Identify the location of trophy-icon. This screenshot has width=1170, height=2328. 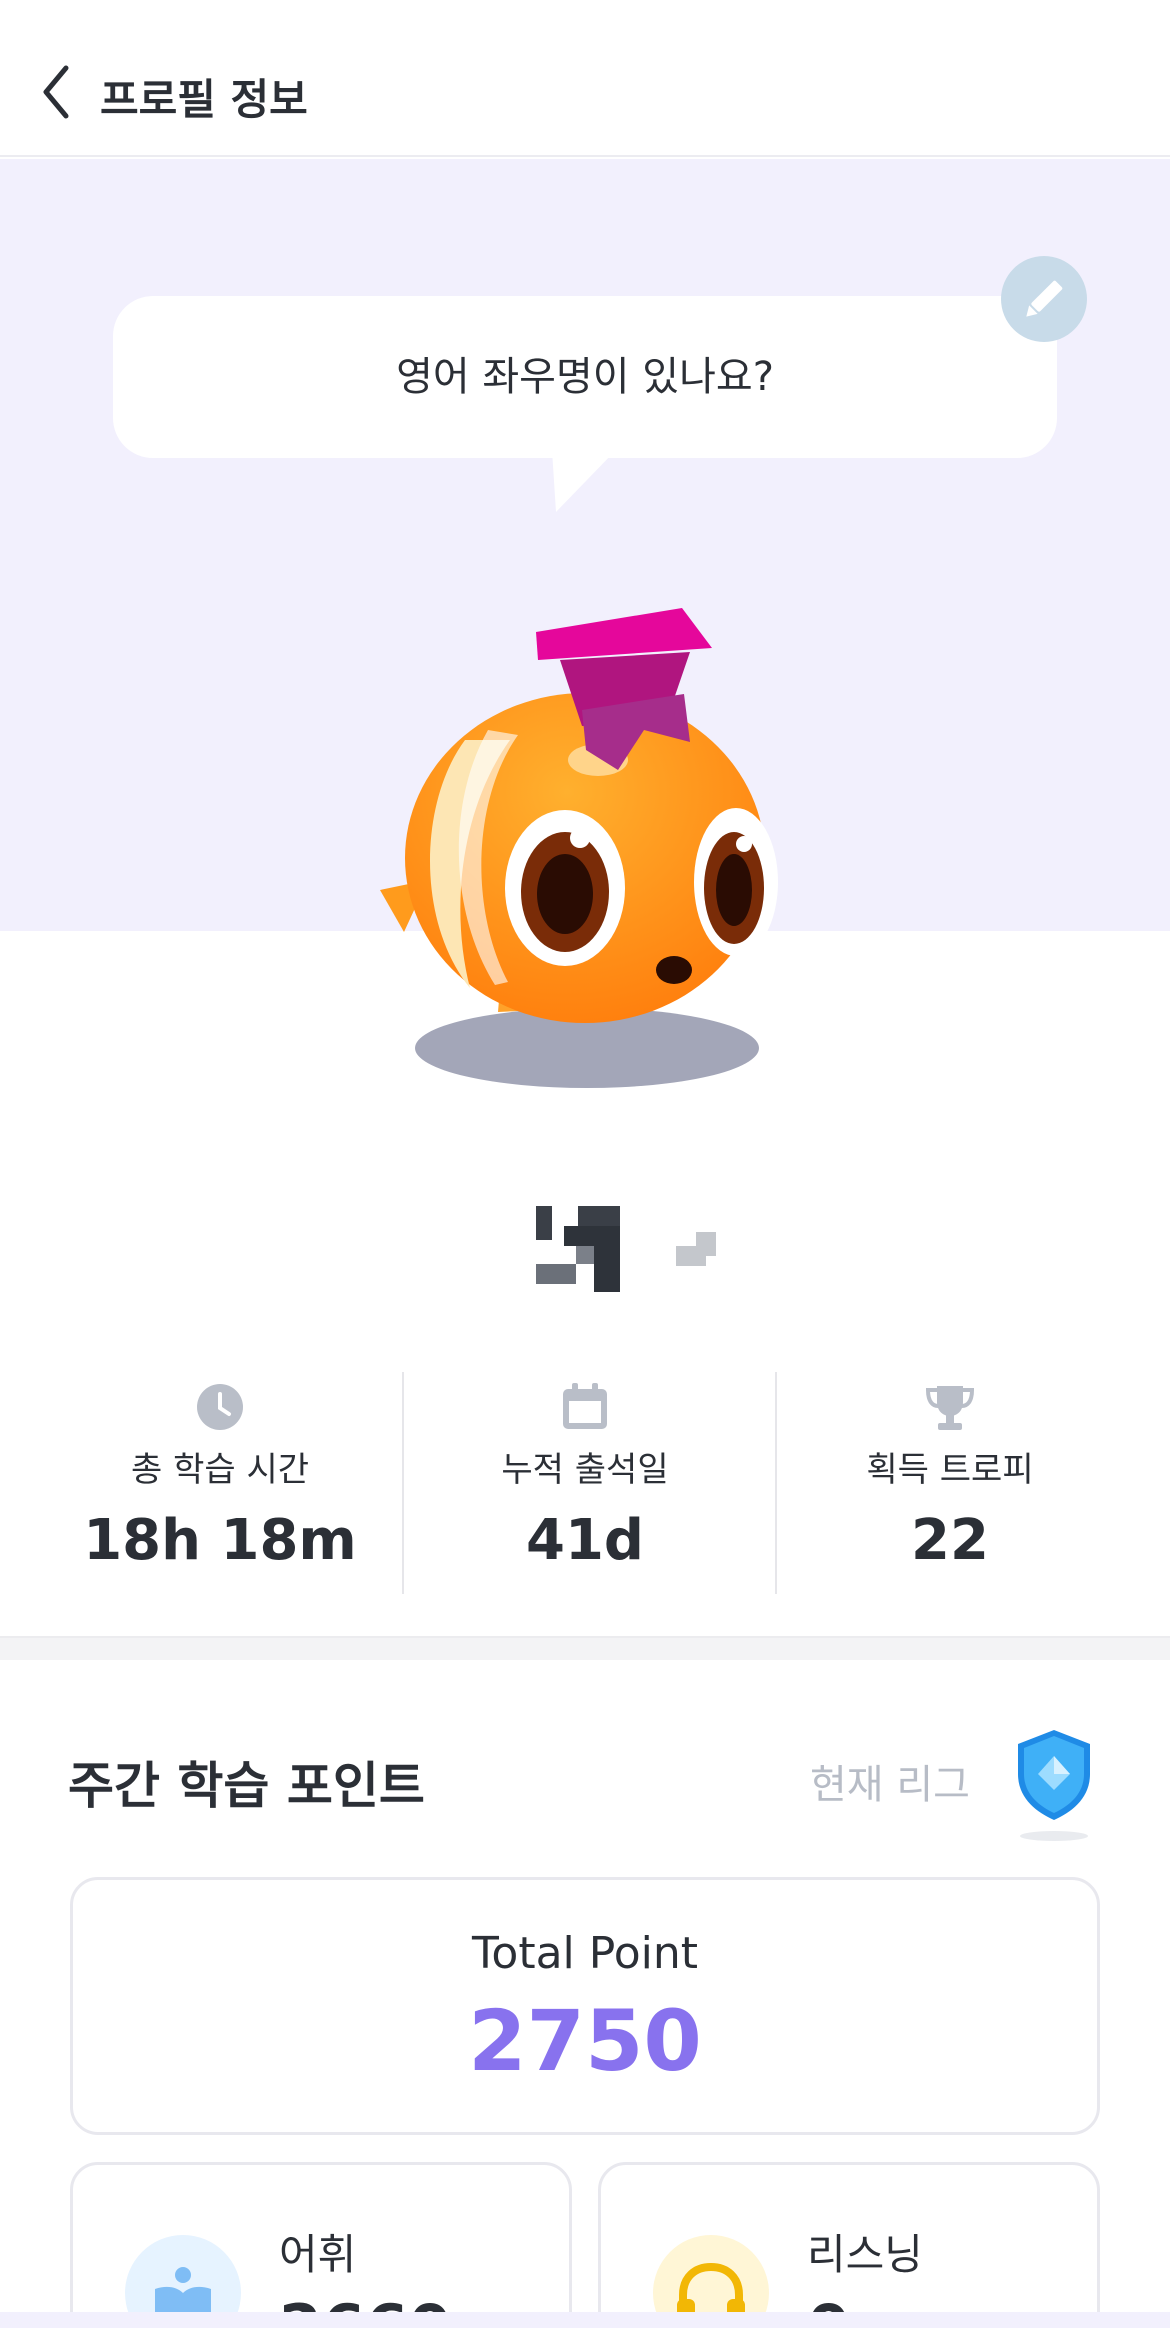
(950, 1408).